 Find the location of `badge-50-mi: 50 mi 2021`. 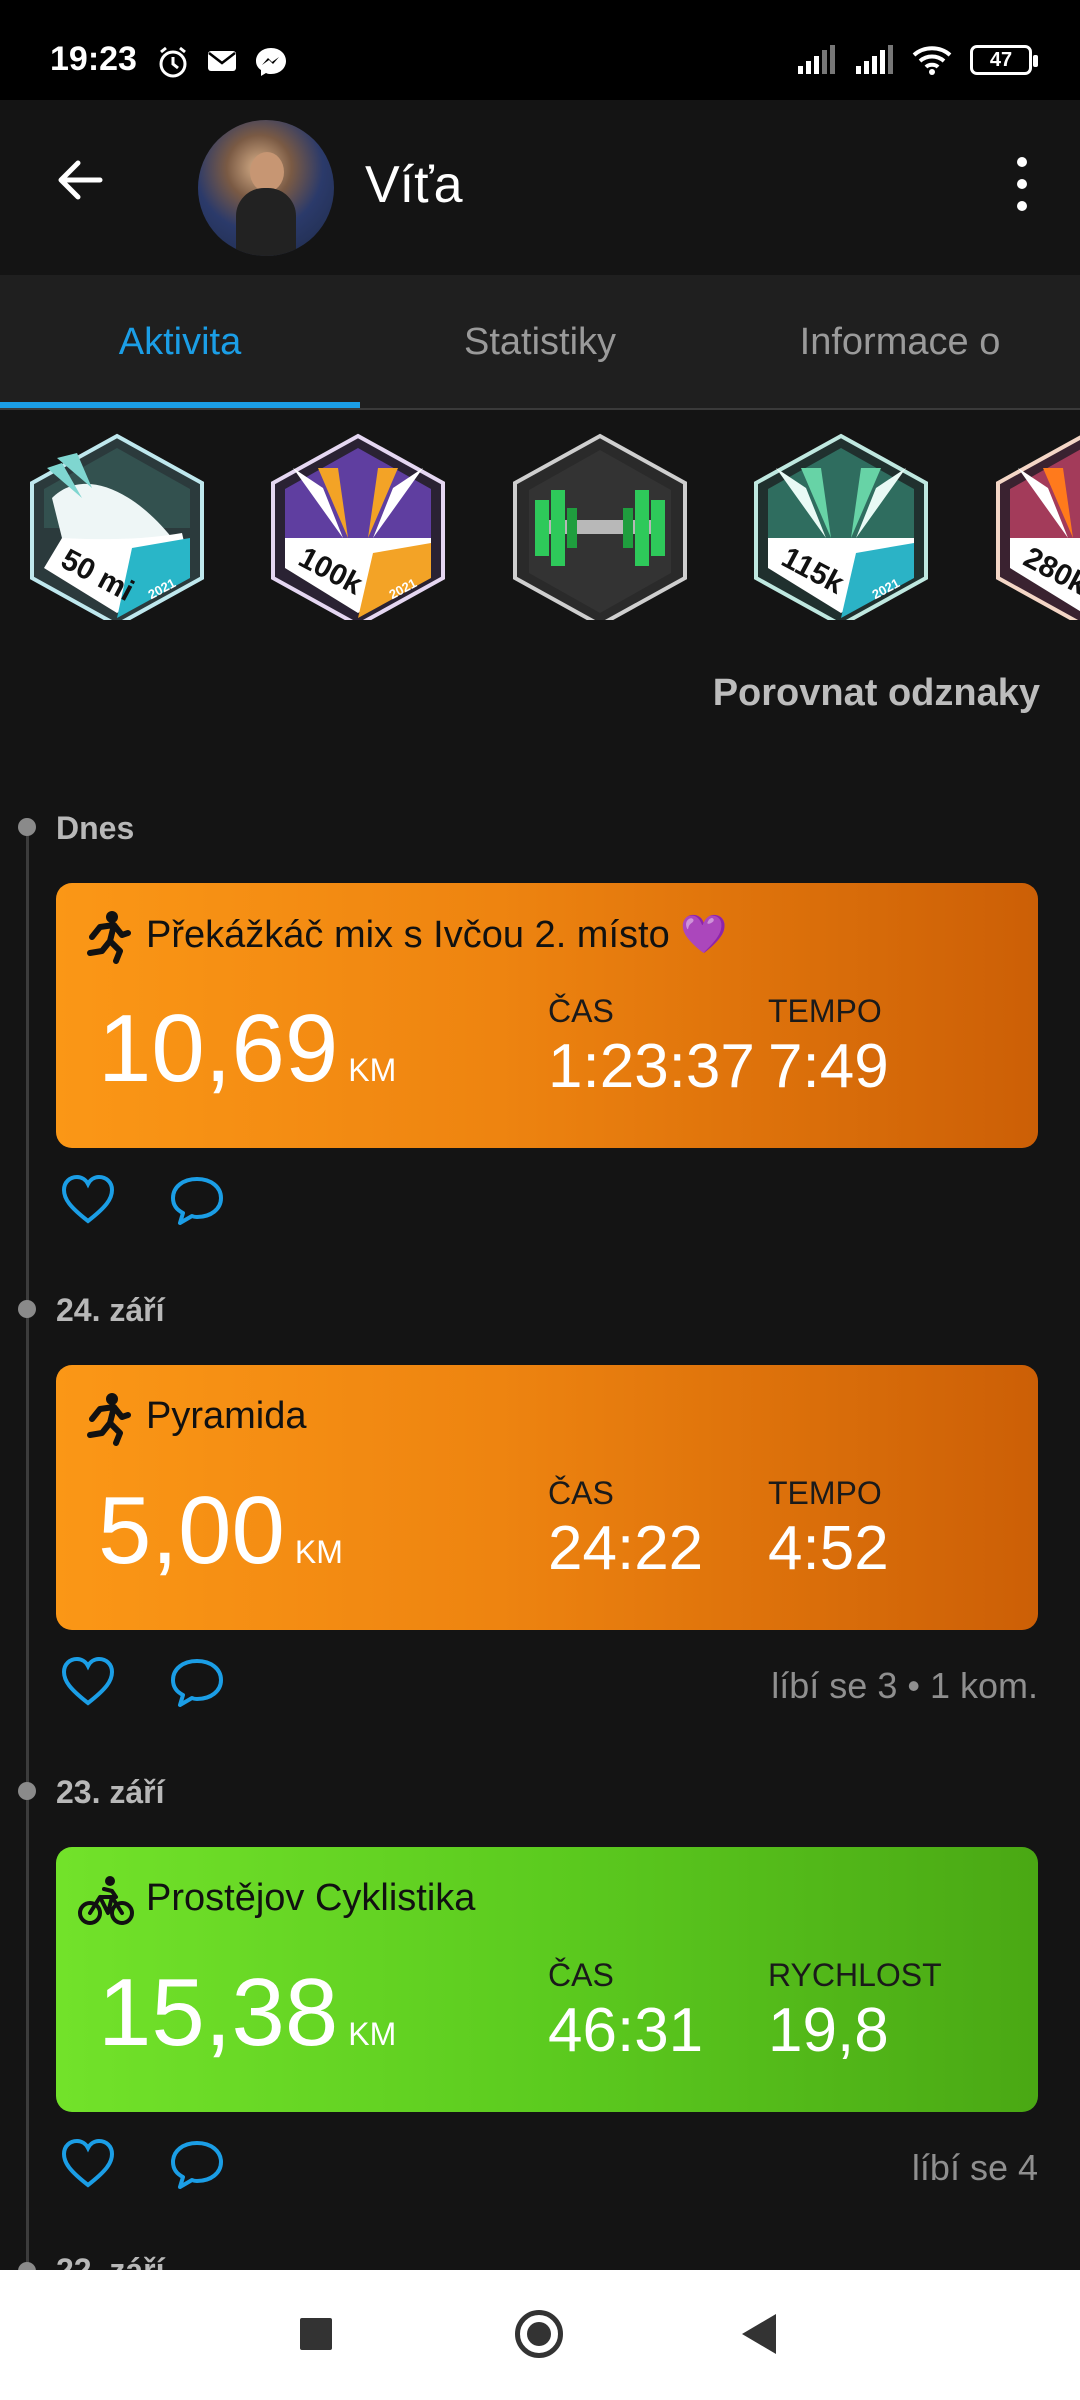

badge-50-mi: 50 mi 2021 is located at coordinates (117, 524).